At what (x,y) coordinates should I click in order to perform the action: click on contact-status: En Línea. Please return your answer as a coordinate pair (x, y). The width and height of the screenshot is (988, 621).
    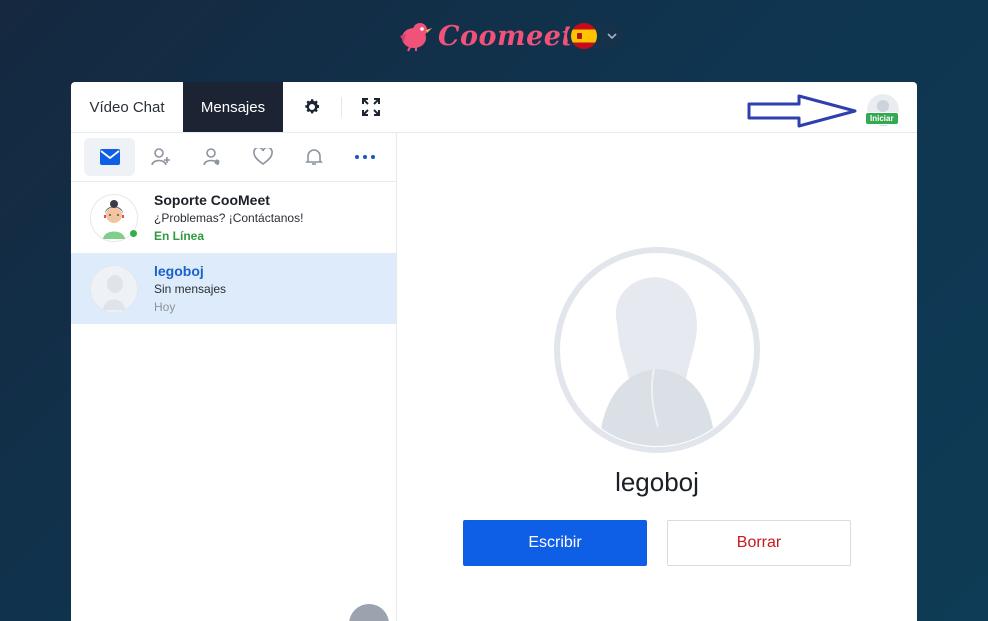
    Looking at the image, I should click on (179, 235).